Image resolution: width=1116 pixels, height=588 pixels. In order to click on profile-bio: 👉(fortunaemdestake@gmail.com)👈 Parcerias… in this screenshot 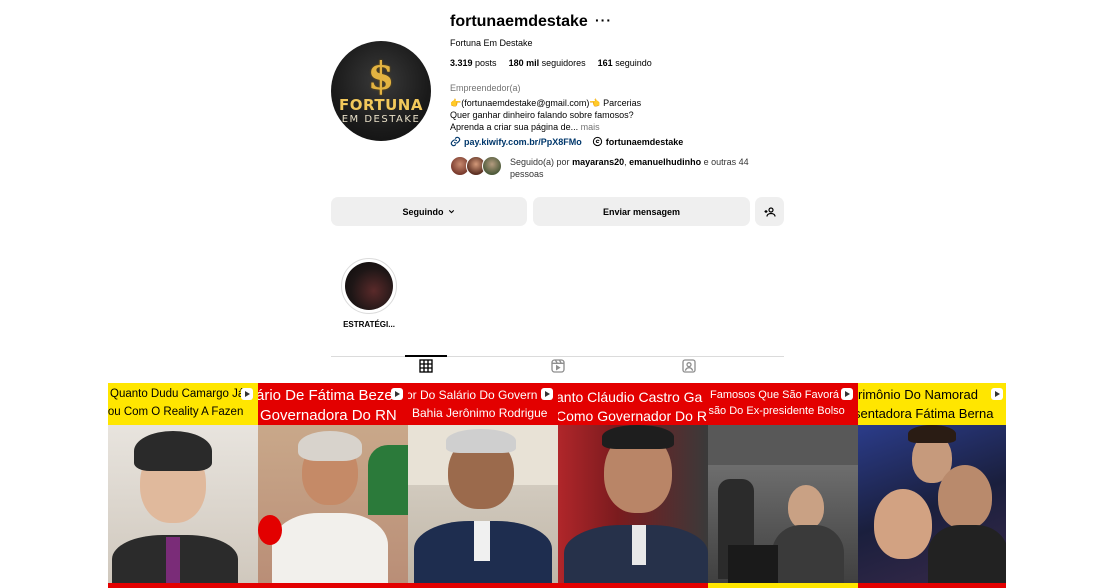, I will do `click(615, 115)`.